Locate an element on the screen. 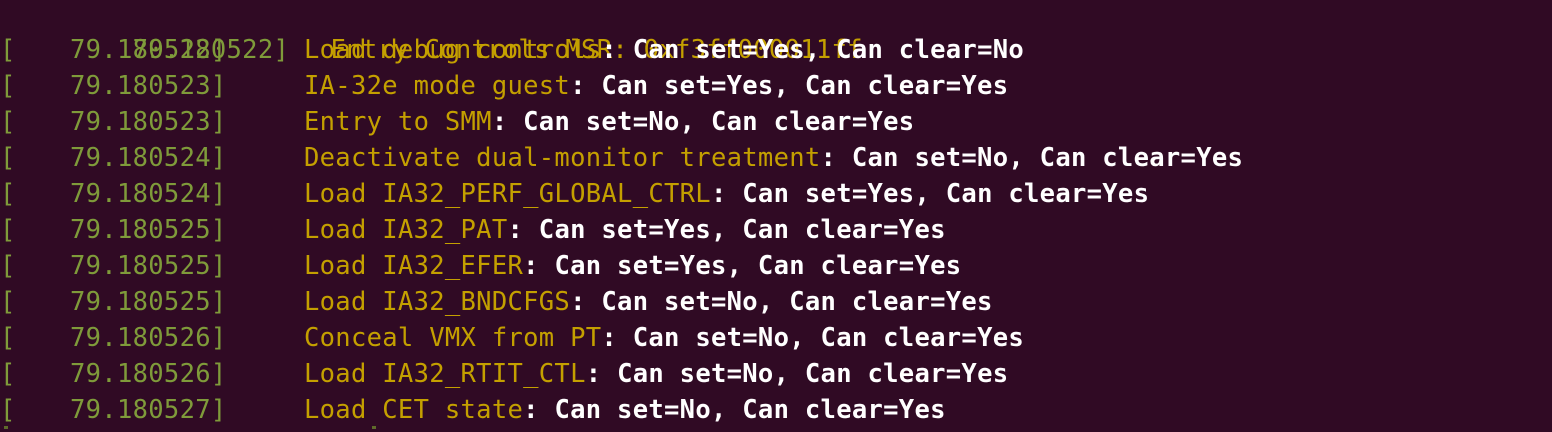 This screenshot has width=1552, height=432. control-name: Load IA32_PERF_GLOBAL_CTRL is located at coordinates (507, 194).